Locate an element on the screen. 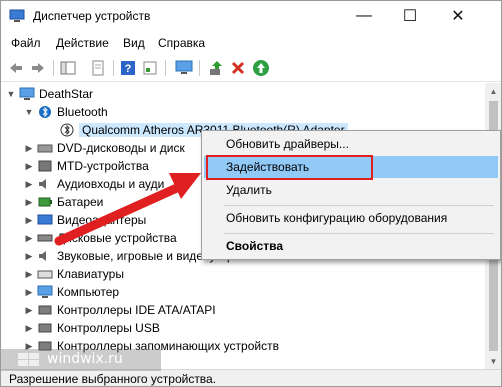 This screenshot has width=502, height=387. menu-properties: Свойства is located at coordinates (351, 246).